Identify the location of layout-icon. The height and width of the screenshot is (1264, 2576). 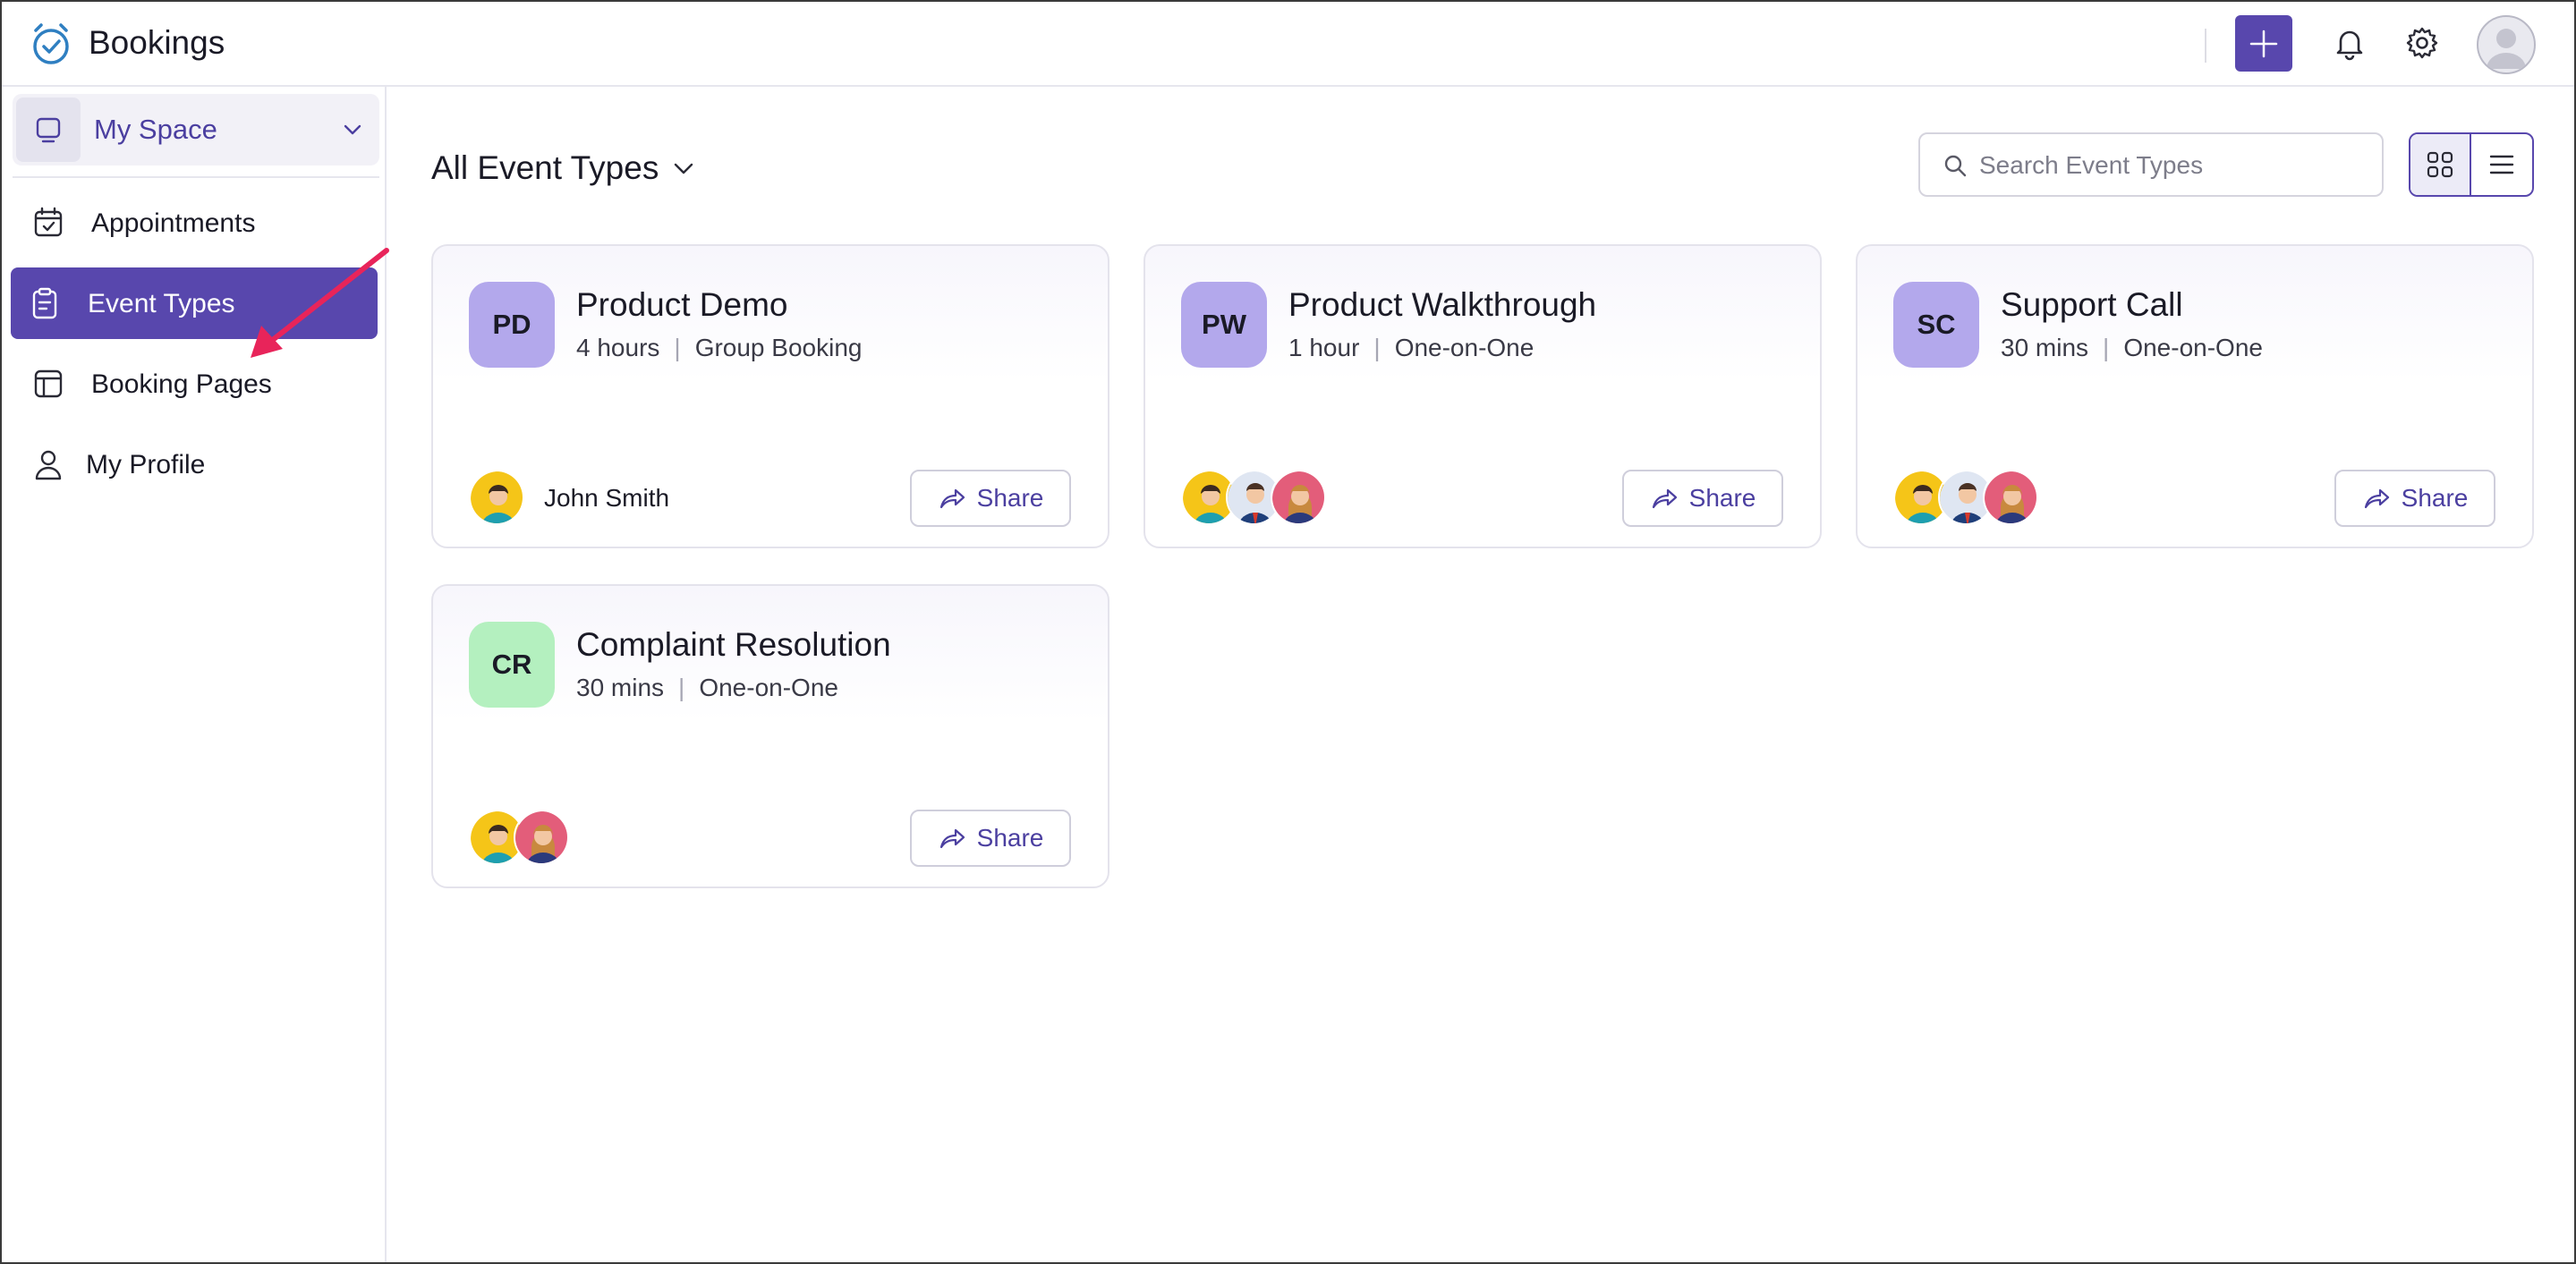
(48, 383).